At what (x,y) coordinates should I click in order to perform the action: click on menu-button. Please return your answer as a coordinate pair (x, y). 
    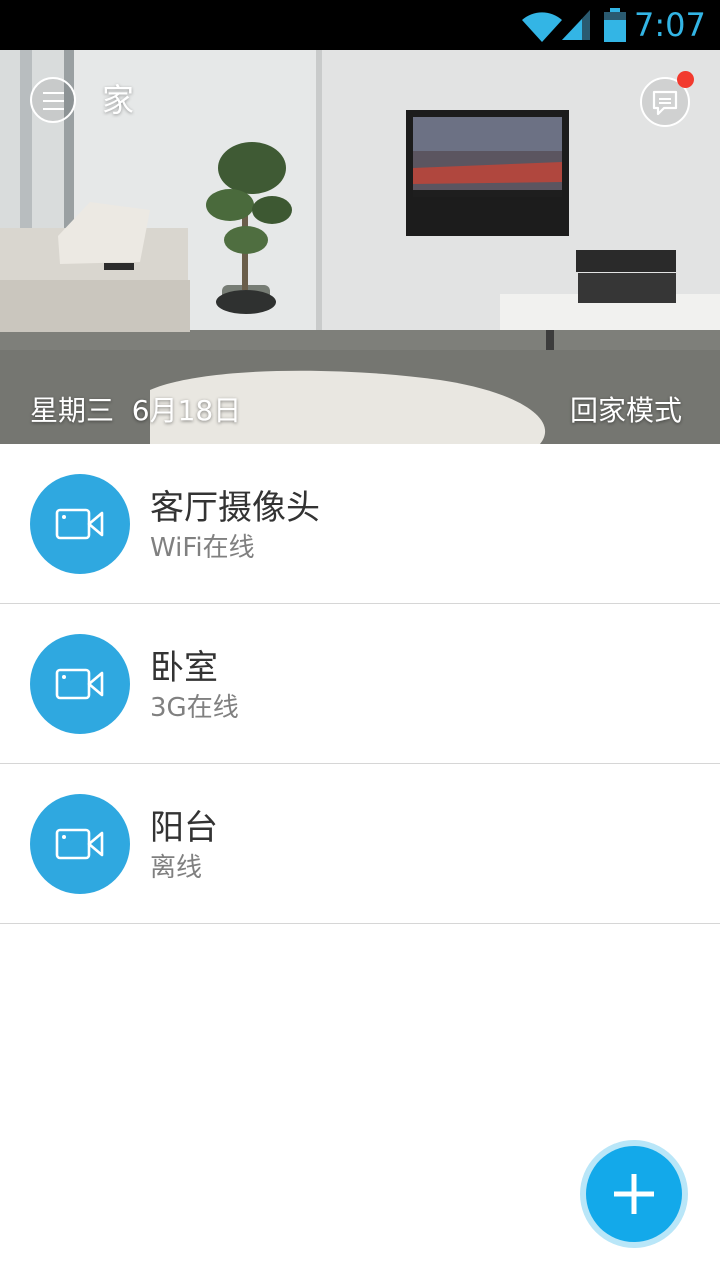
    Looking at the image, I should click on (53, 100).